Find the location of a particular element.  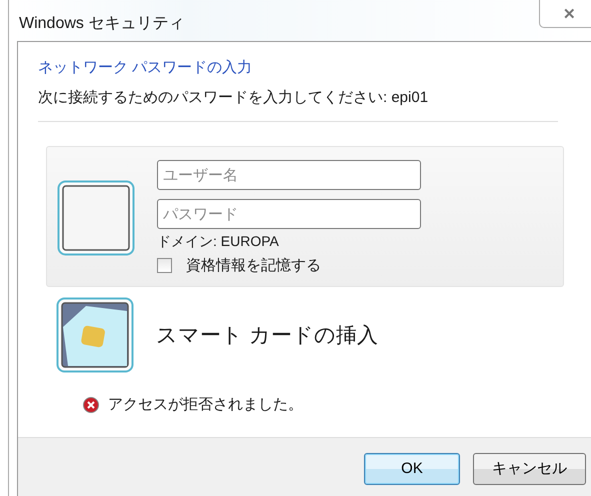

error-message: アクセスが拒否されました。 is located at coordinates (205, 404).